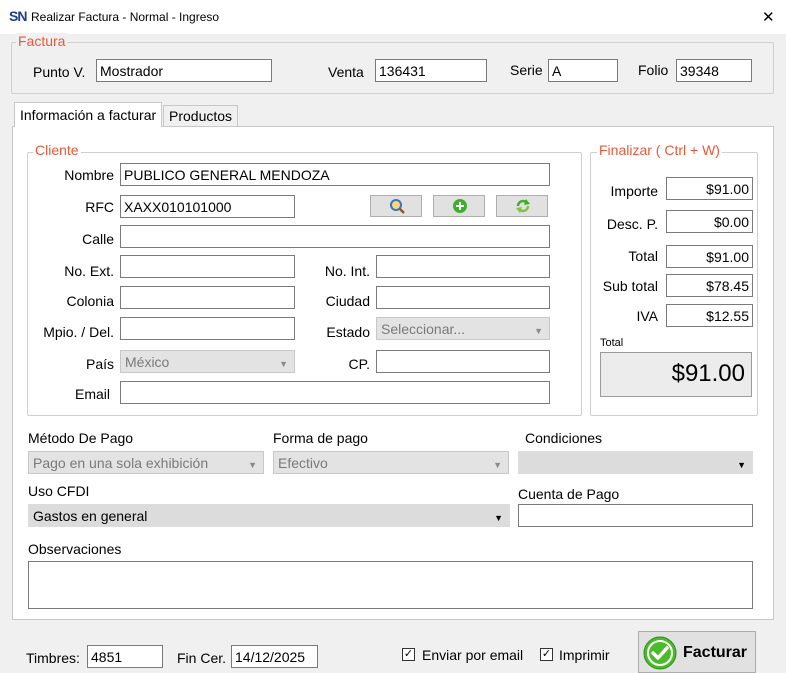 The image size is (786, 673). What do you see at coordinates (99, 207) in the screenshot?
I see `rfc-label: RFC` at bounding box center [99, 207].